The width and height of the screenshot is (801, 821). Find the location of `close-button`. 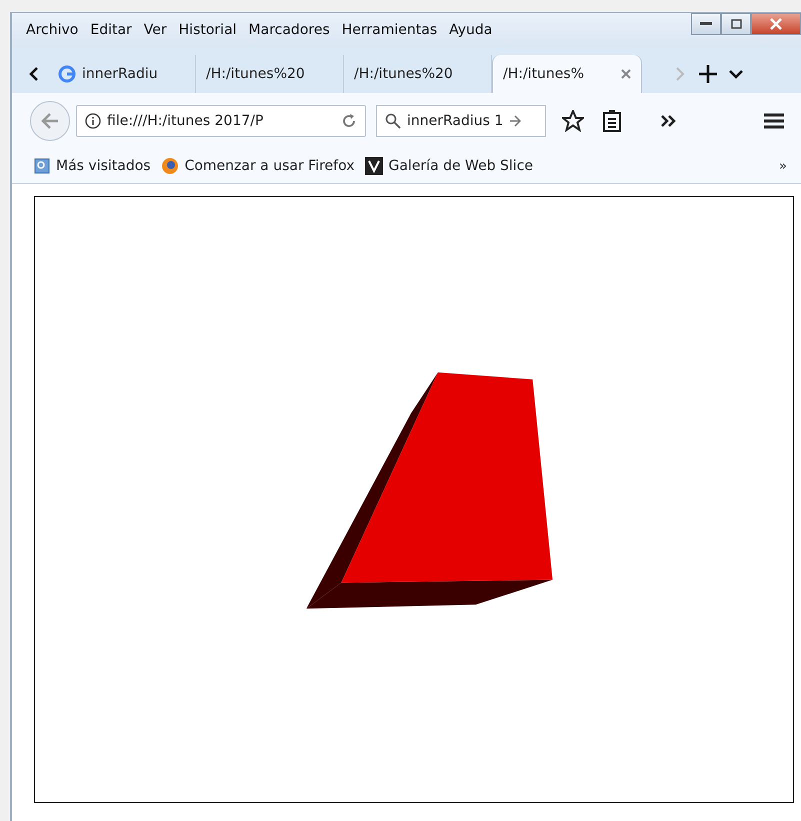

close-button is located at coordinates (776, 24).